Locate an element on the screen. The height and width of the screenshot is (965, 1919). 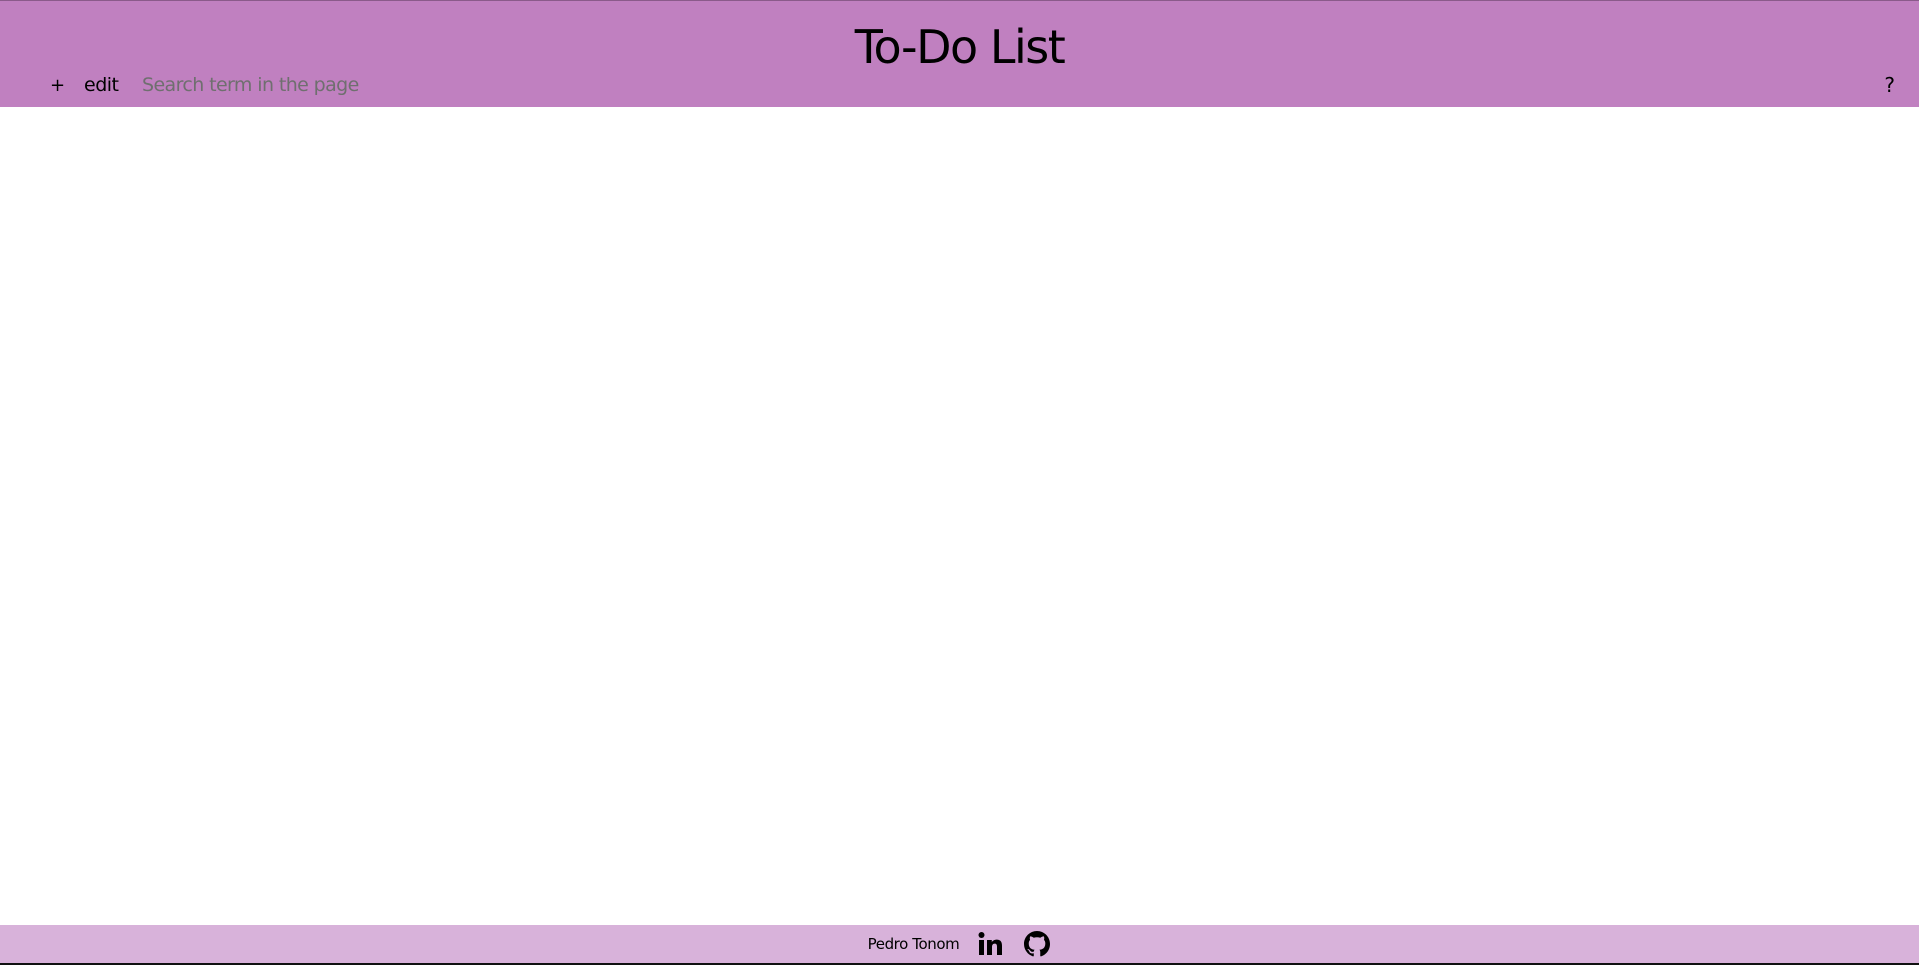
github-icon is located at coordinates (1037, 944).